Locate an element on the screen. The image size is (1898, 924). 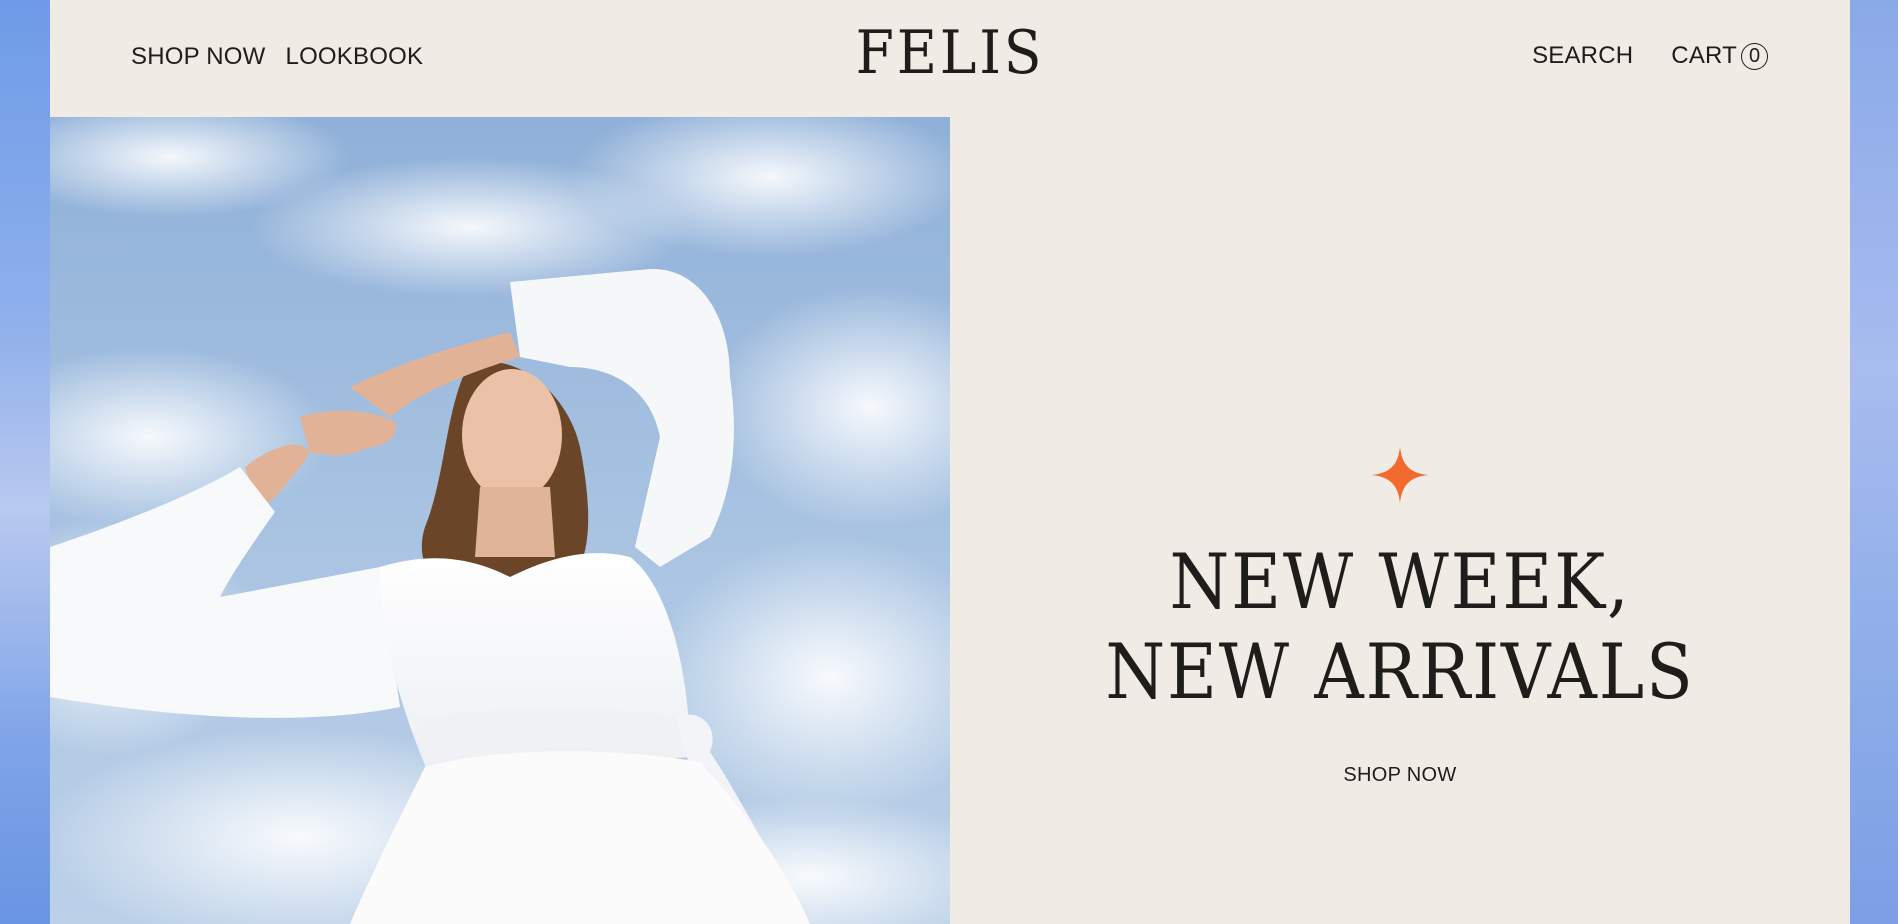
backdrop-right is located at coordinates (1874, 462).